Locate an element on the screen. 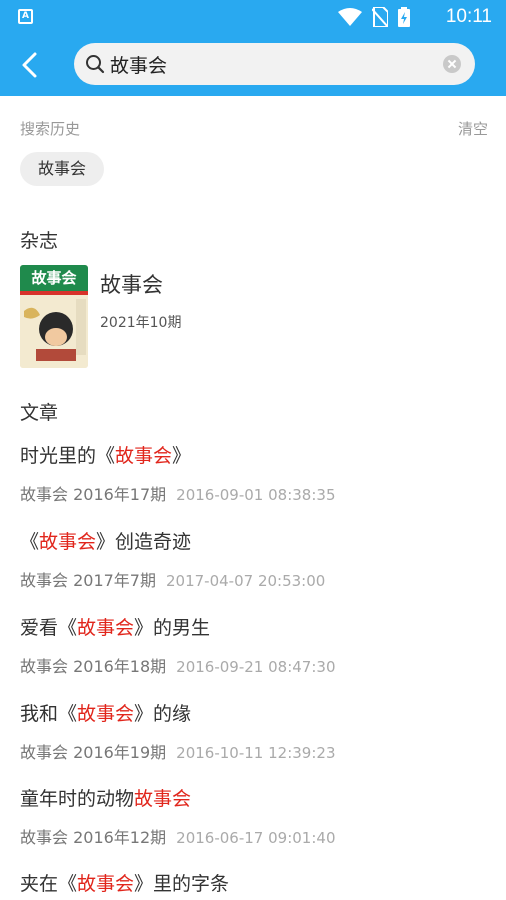  article-date: 2016-10-11 12:39:23 is located at coordinates (256, 753).